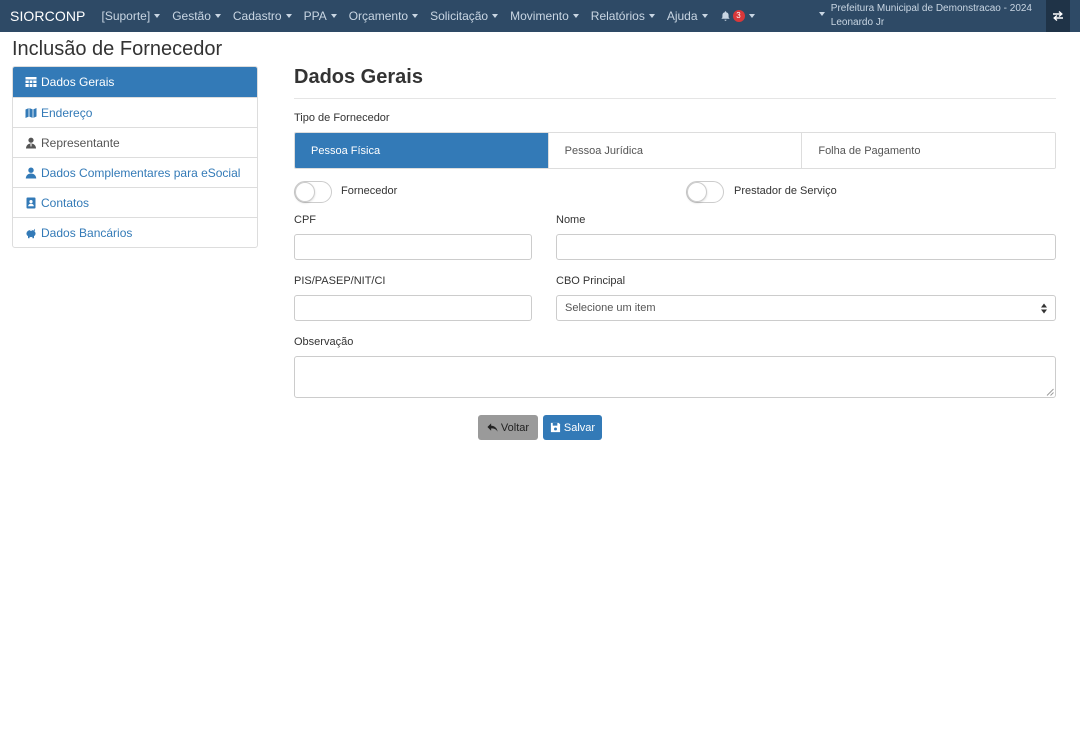 This screenshot has height=753, width=1080. Describe the element at coordinates (31, 82) in the screenshot. I see `table-icon` at that location.